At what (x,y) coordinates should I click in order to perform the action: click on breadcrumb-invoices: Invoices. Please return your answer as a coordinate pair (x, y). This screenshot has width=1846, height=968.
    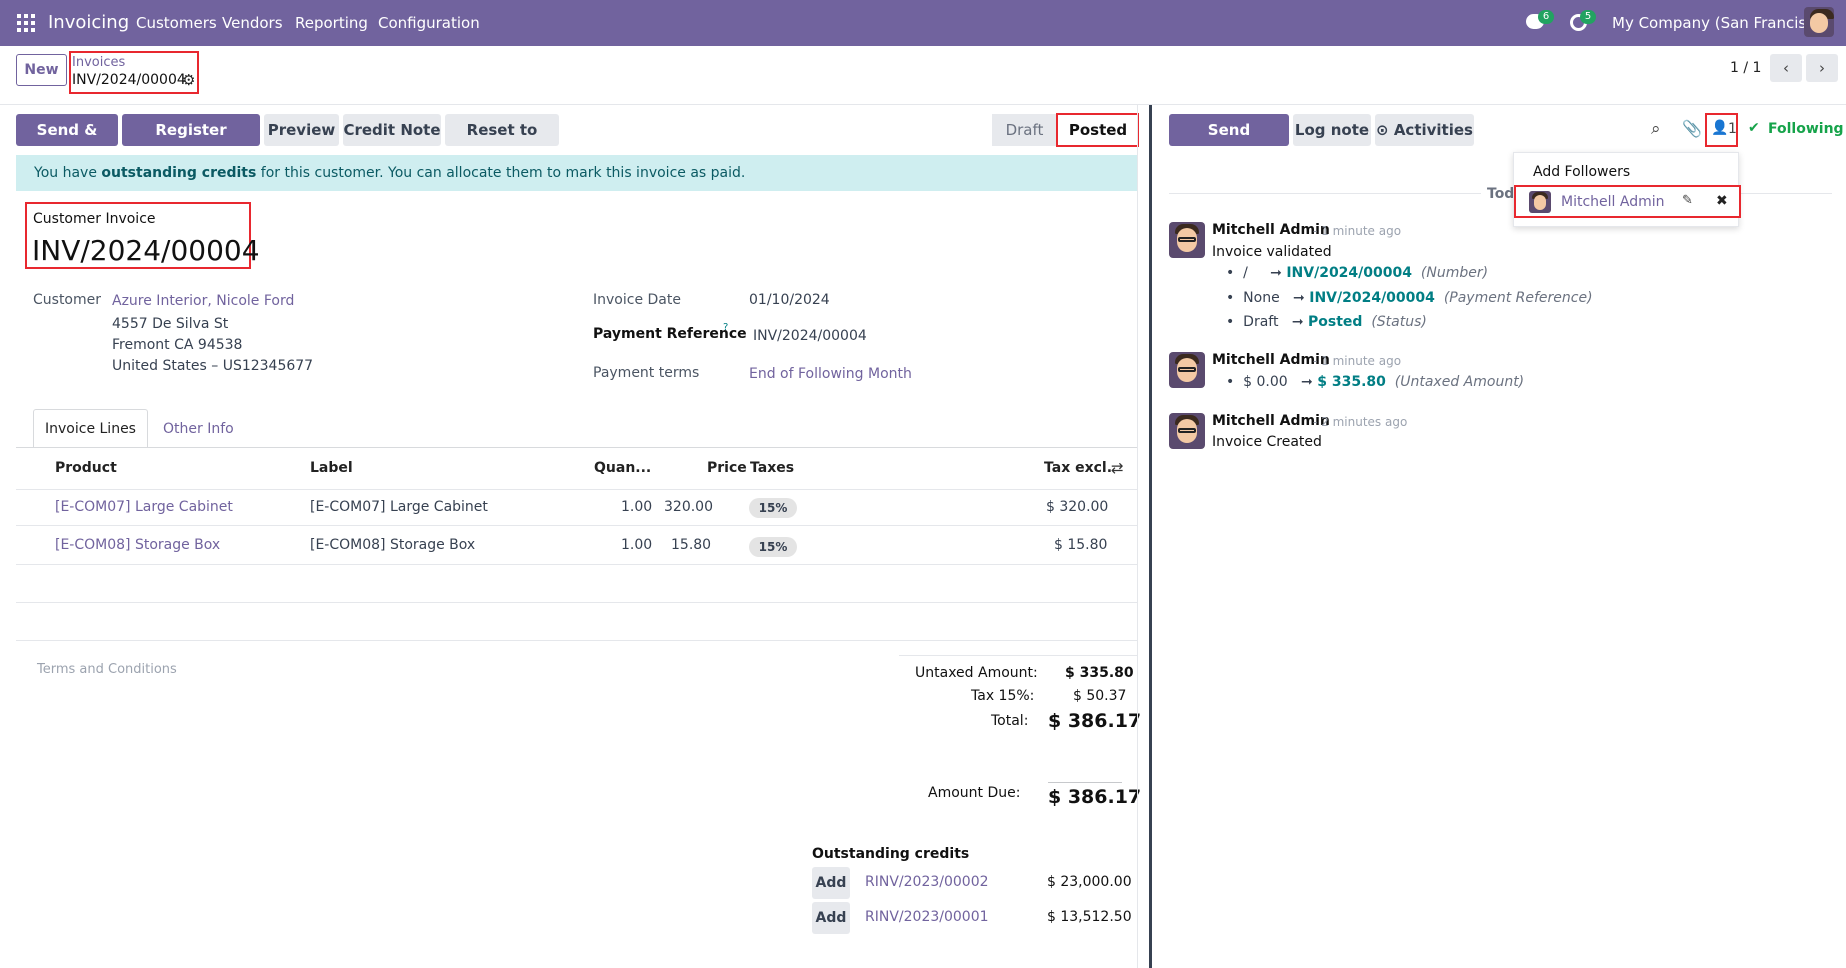
    Looking at the image, I should click on (98, 62).